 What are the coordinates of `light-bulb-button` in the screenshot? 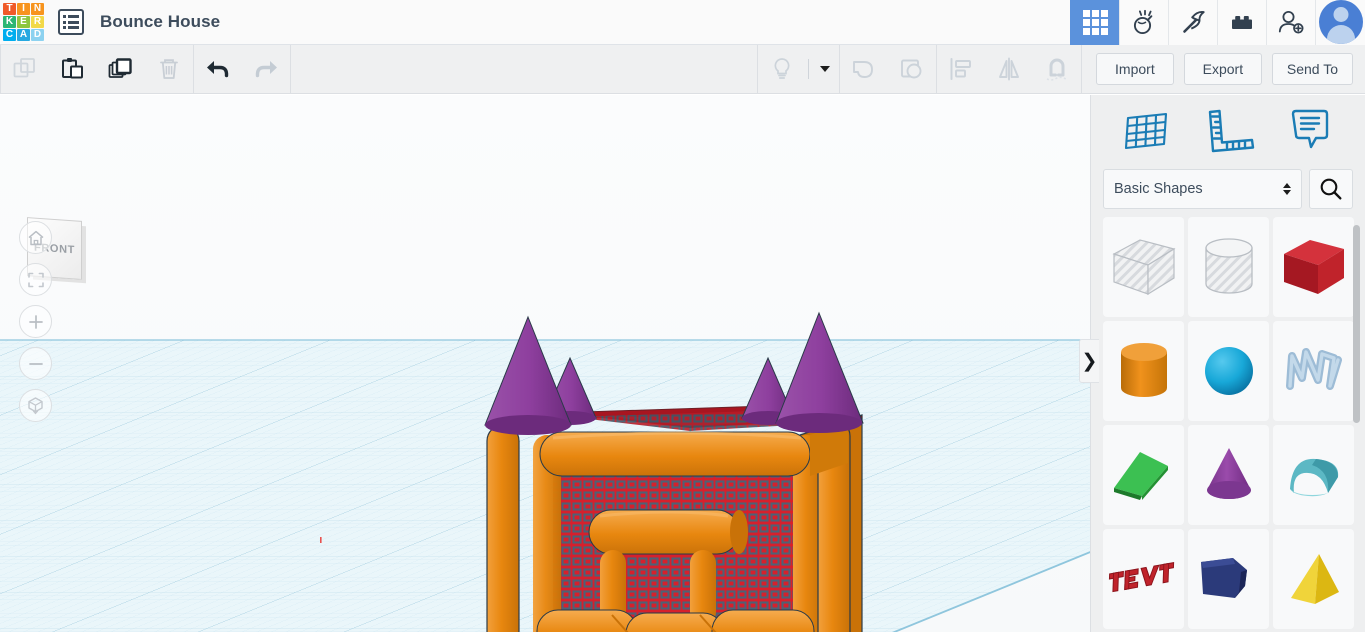 It's located at (782, 69).